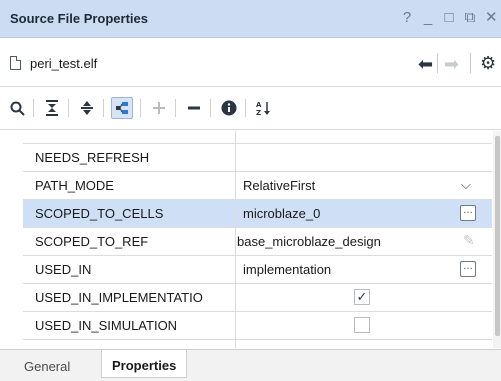 This screenshot has width=501, height=381. What do you see at coordinates (259, 105) in the screenshot?
I see `svg-text: A` at bounding box center [259, 105].